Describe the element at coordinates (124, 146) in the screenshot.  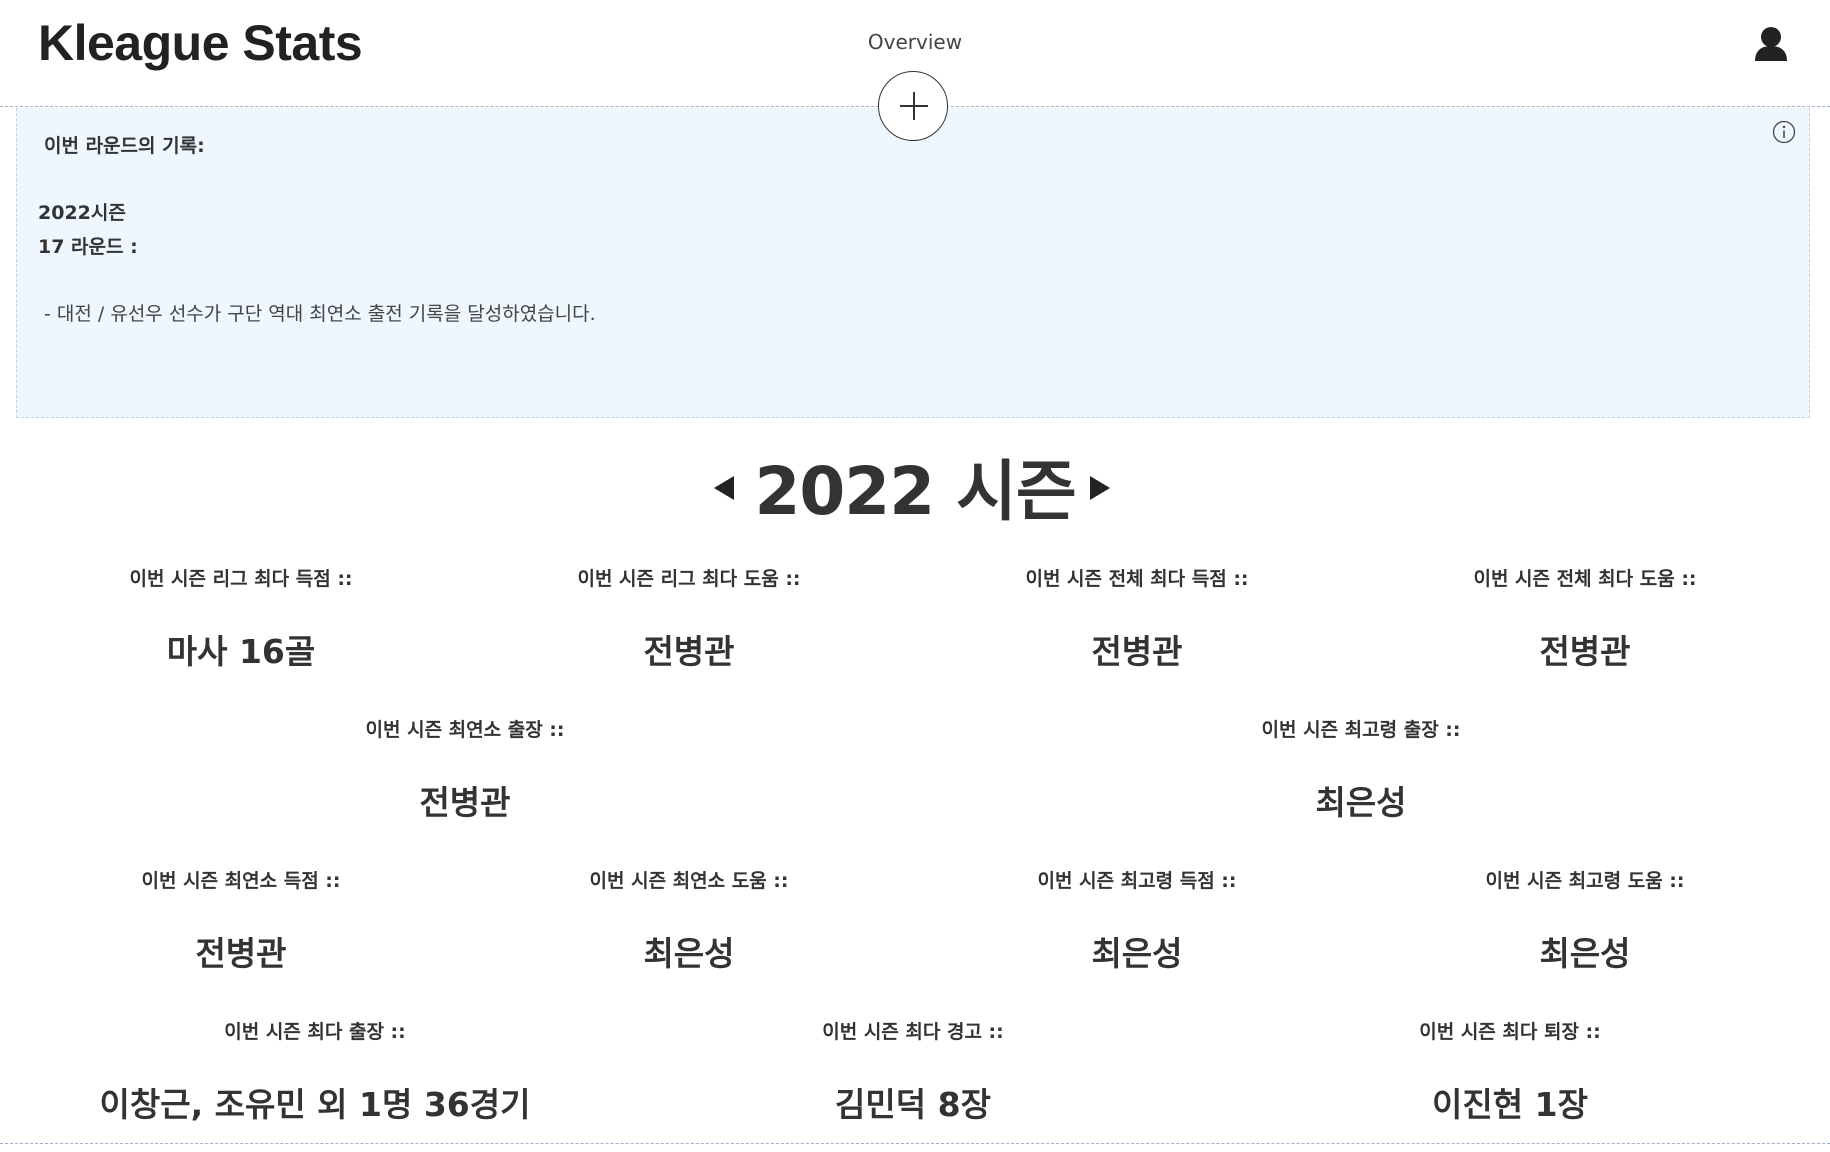
I see `round-record-heading: 이번 라운드의 기록:` at that location.